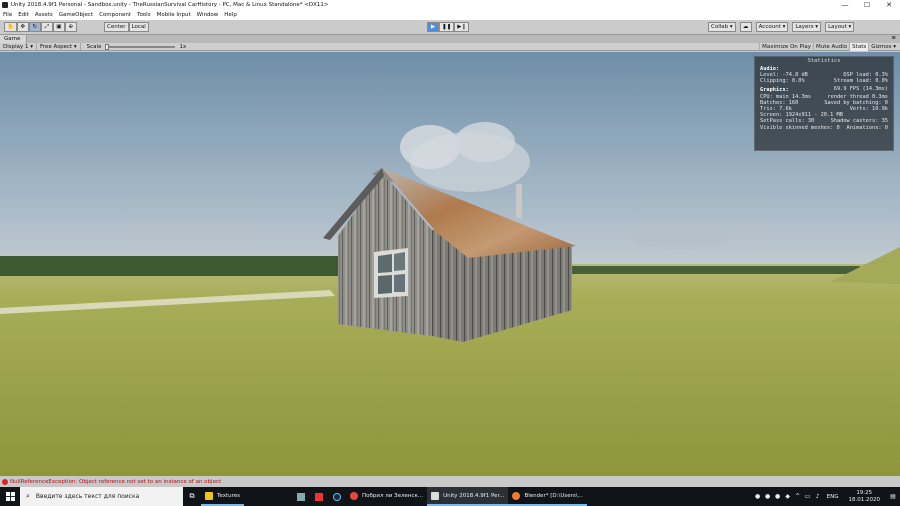 The height and width of the screenshot is (506, 900). Describe the element at coordinates (893, 38) in the screenshot. I see `tab-menu-icon: ≡` at that location.